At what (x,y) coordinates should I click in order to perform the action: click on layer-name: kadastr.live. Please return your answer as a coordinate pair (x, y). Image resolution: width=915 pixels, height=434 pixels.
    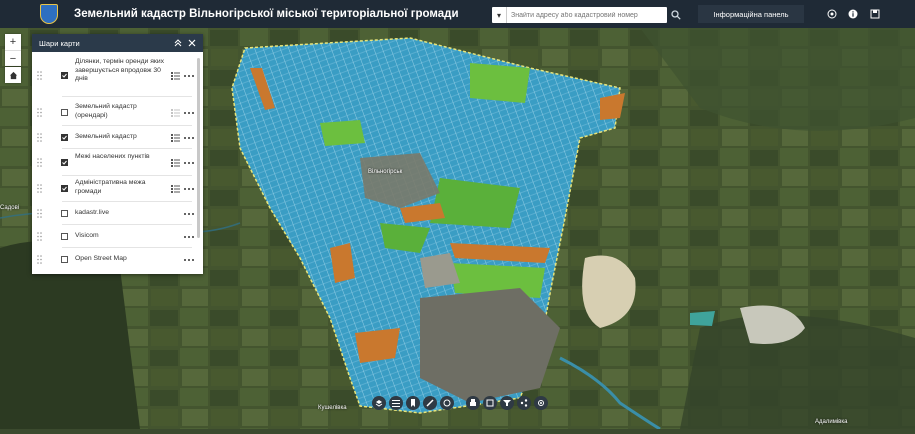
    Looking at the image, I should click on (92, 212).